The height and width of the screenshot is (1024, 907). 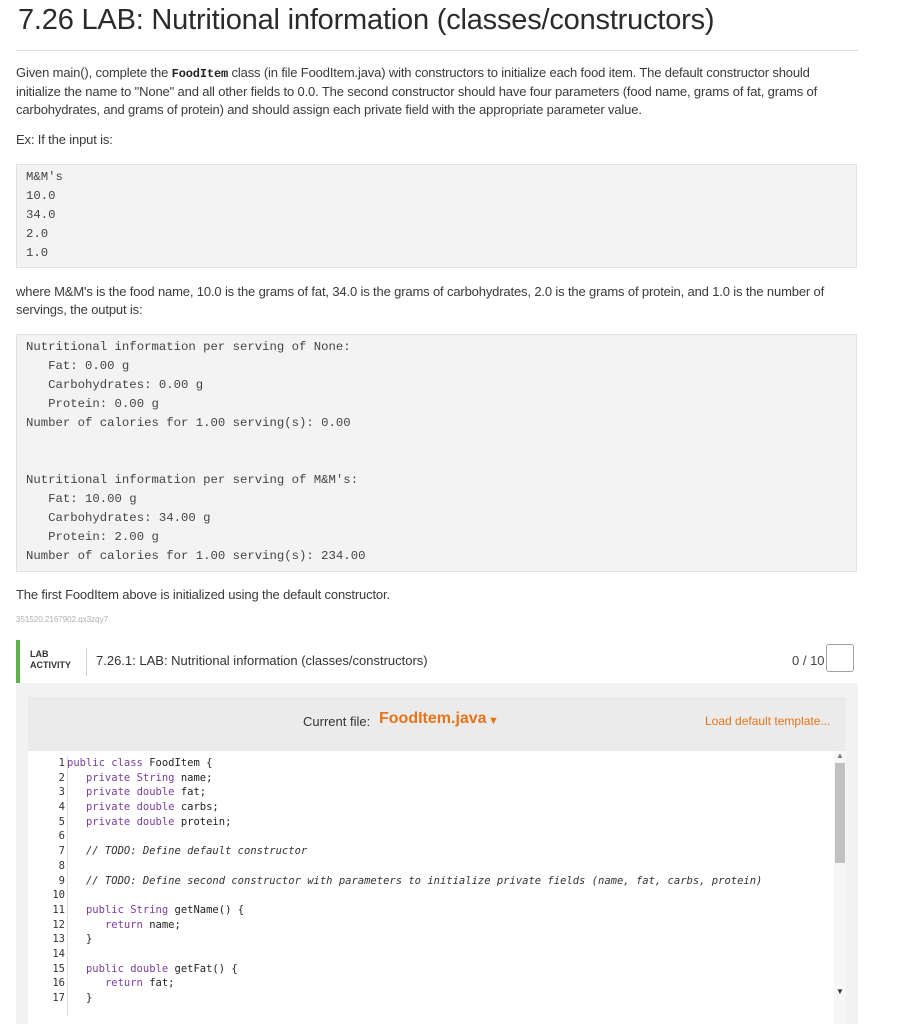 What do you see at coordinates (414, 851) in the screenshot?
I see `code-line: // TODO: Define default constructor` at bounding box center [414, 851].